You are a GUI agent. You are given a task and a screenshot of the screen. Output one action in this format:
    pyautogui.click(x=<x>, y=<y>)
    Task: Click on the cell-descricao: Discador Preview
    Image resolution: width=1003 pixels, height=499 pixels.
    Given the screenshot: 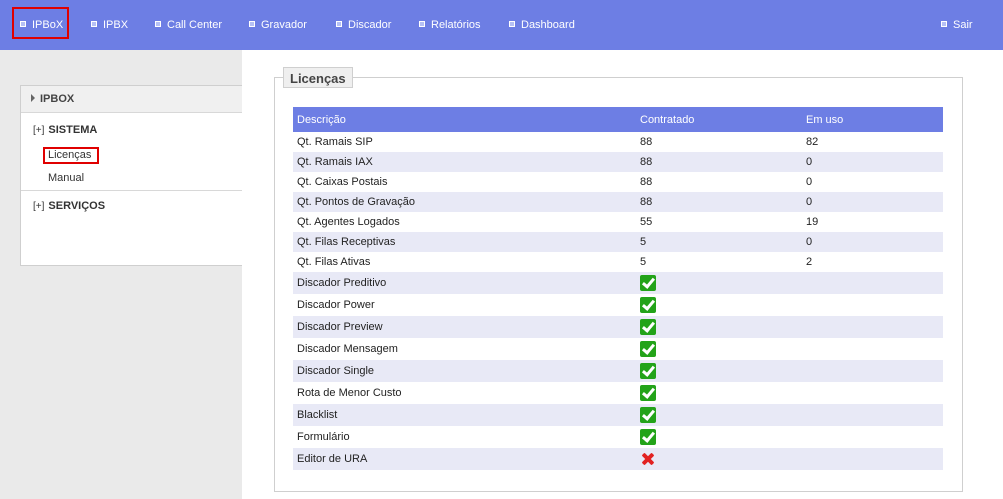 What is the action you would take?
    pyautogui.click(x=464, y=327)
    